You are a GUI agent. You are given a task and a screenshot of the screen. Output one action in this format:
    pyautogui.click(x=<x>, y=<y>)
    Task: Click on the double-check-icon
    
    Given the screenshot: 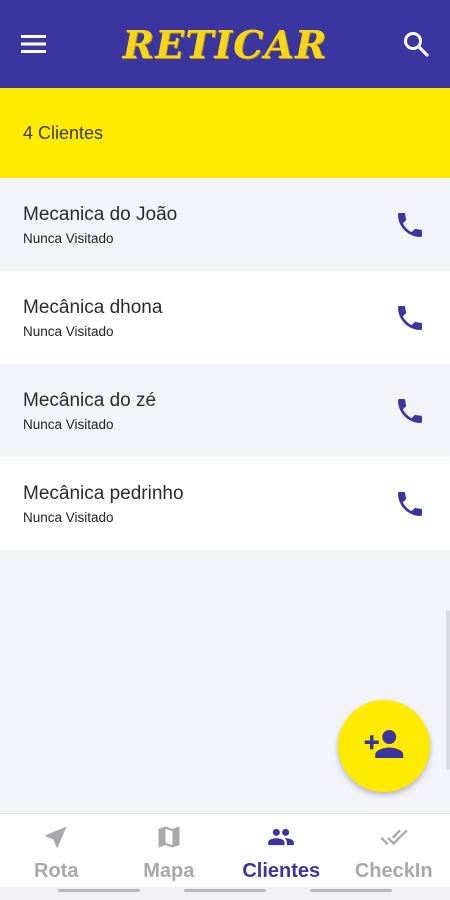 What is the action you would take?
    pyautogui.click(x=394, y=839)
    